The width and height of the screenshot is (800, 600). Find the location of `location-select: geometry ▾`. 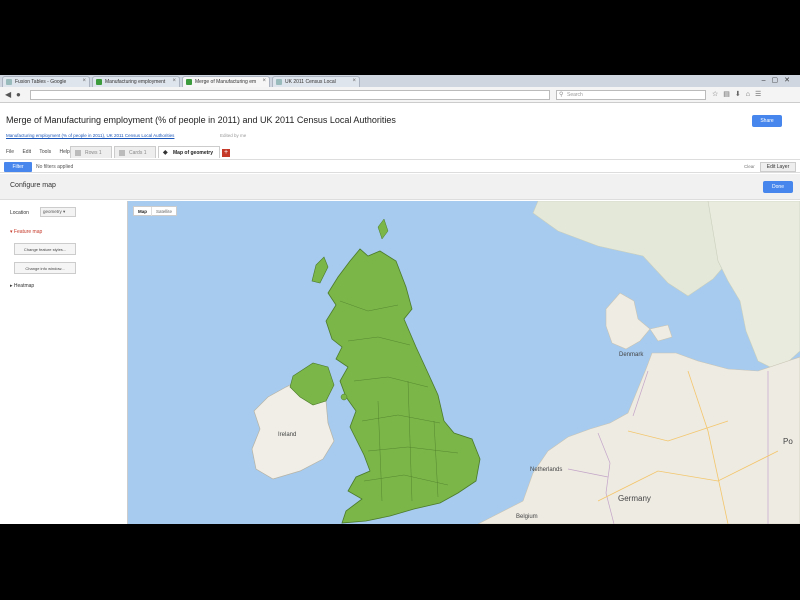

location-select: geometry ▾ is located at coordinates (58, 212).